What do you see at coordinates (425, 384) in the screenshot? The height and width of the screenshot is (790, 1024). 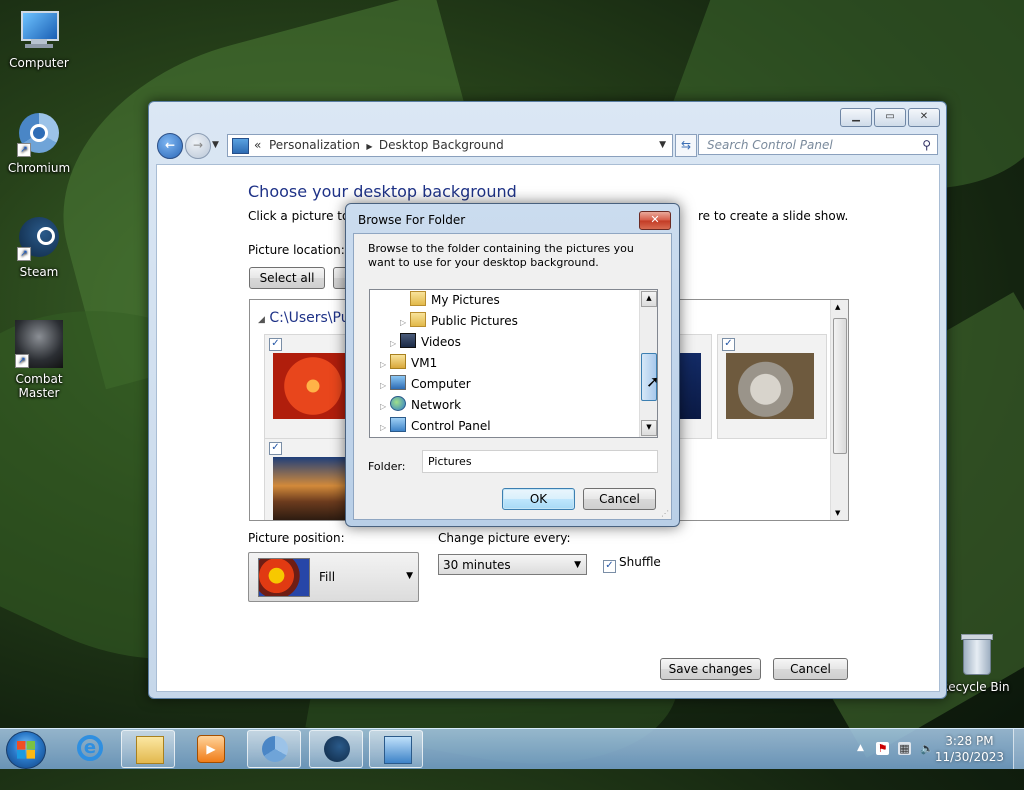 I see `tree-item-computer: ▷ Computer` at bounding box center [425, 384].